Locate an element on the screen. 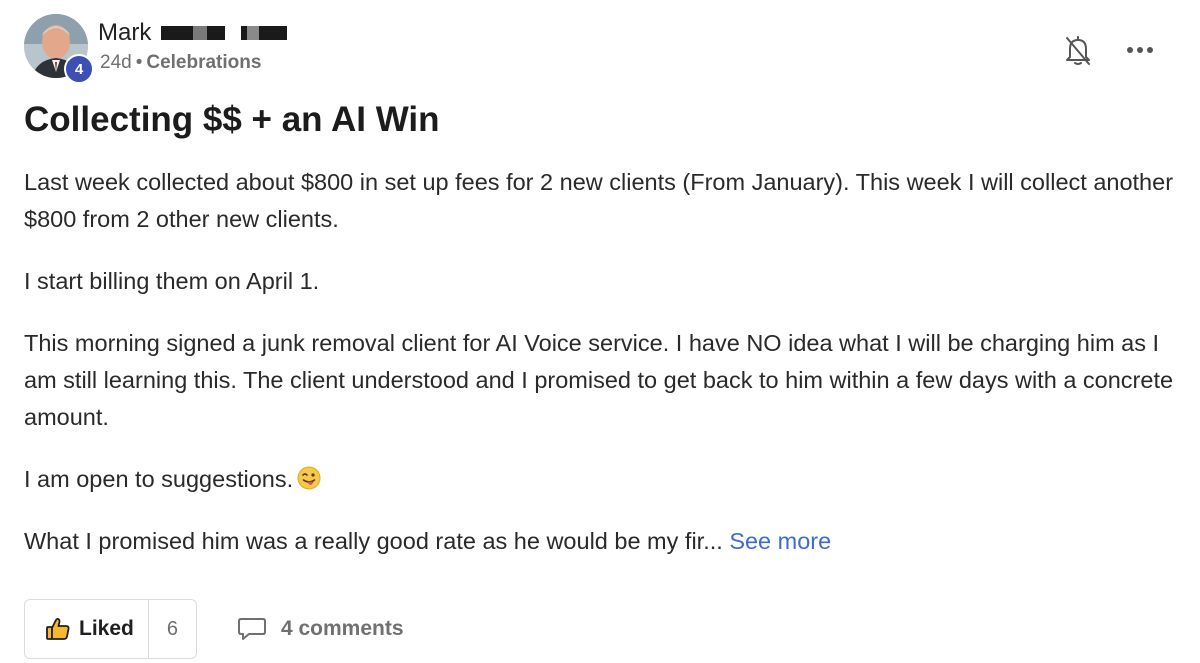 The height and width of the screenshot is (663, 1200). avatar-wrapper: 4 is located at coordinates (59, 49).